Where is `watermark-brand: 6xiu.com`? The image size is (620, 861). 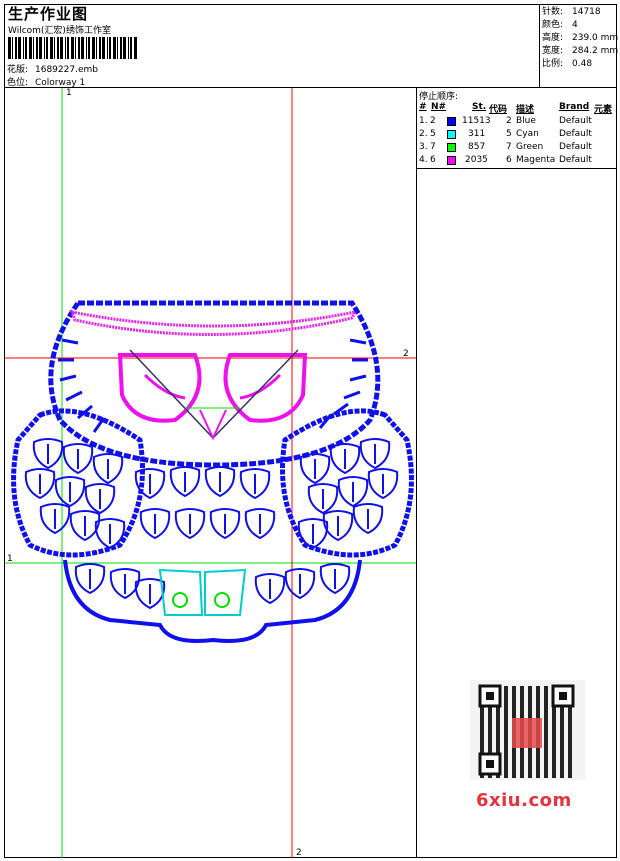
watermark-brand: 6xiu.com is located at coordinates (524, 800).